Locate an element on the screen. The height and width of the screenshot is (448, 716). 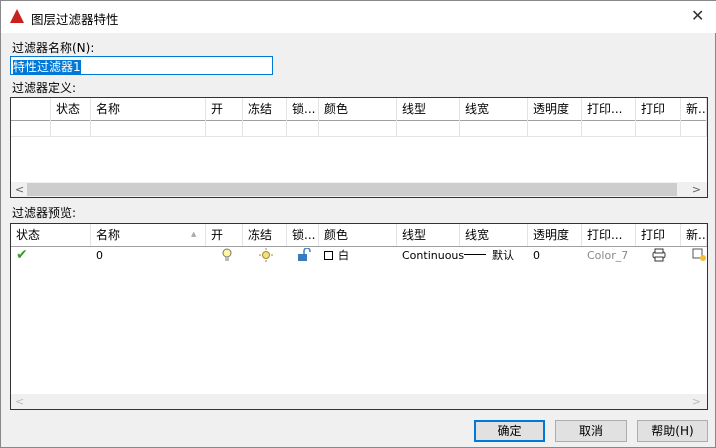
color-swatch is located at coordinates (328, 255).